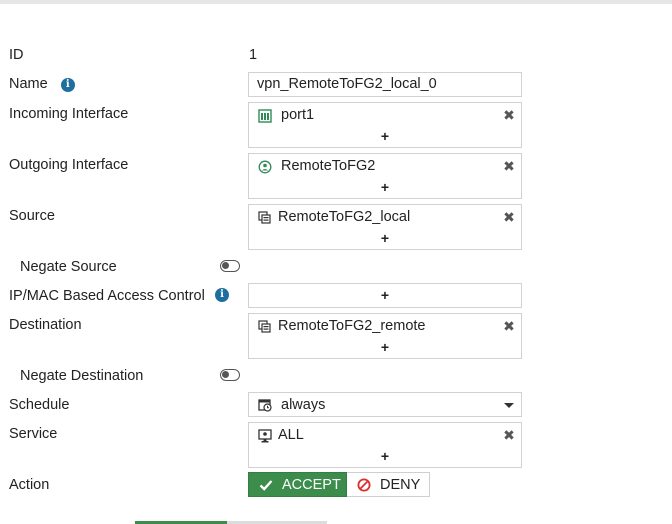 Image resolution: width=672 pixels, height=524 pixels. What do you see at coordinates (303, 404) in the screenshot?
I see `schedule-value: always` at bounding box center [303, 404].